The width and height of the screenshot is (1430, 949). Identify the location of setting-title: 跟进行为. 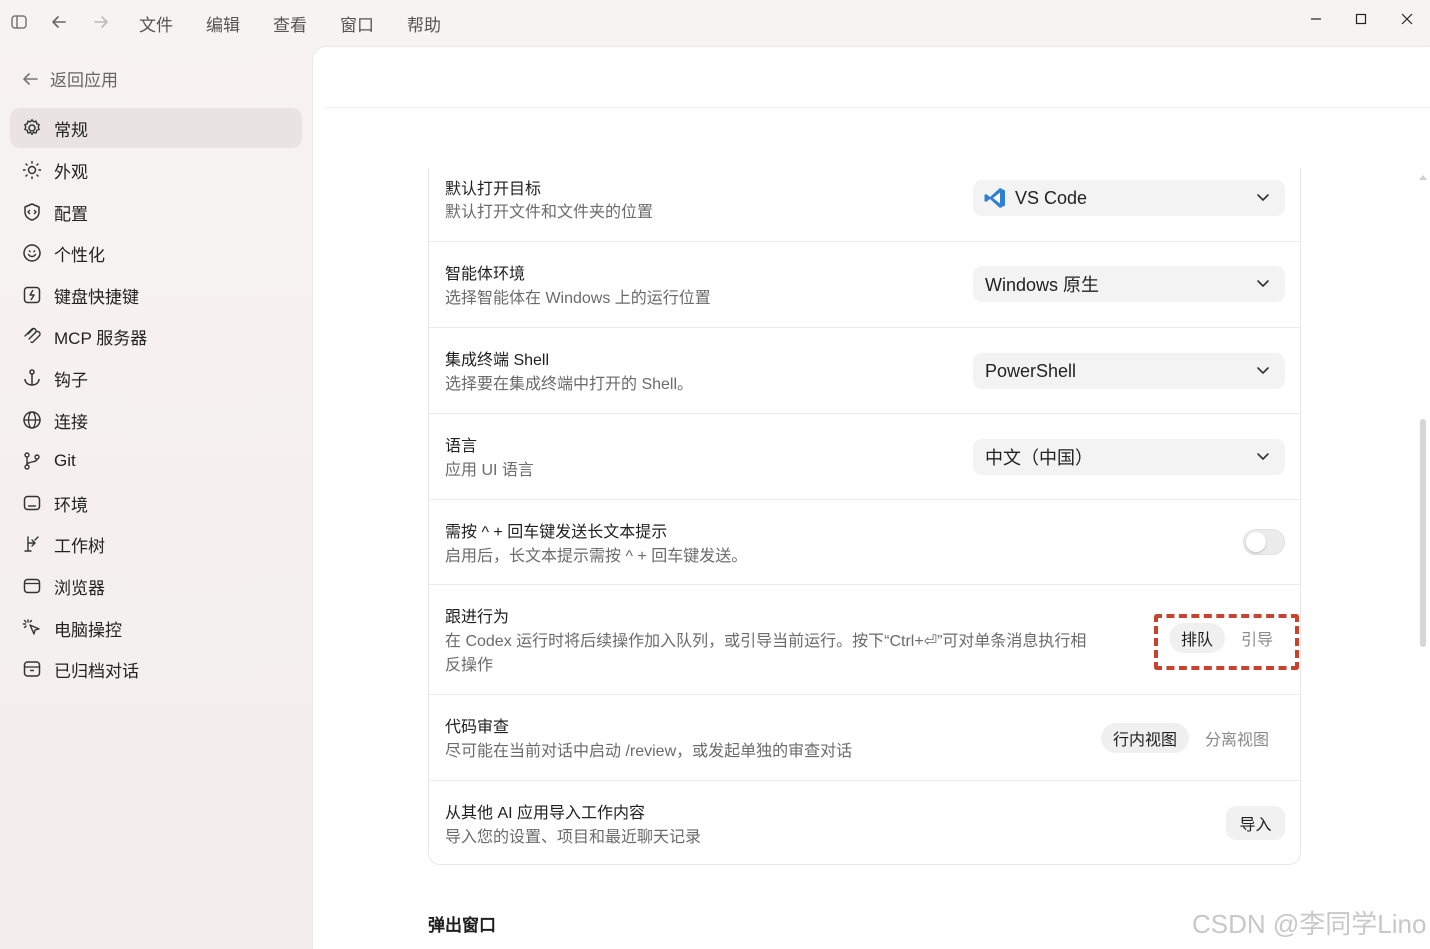
(477, 617).